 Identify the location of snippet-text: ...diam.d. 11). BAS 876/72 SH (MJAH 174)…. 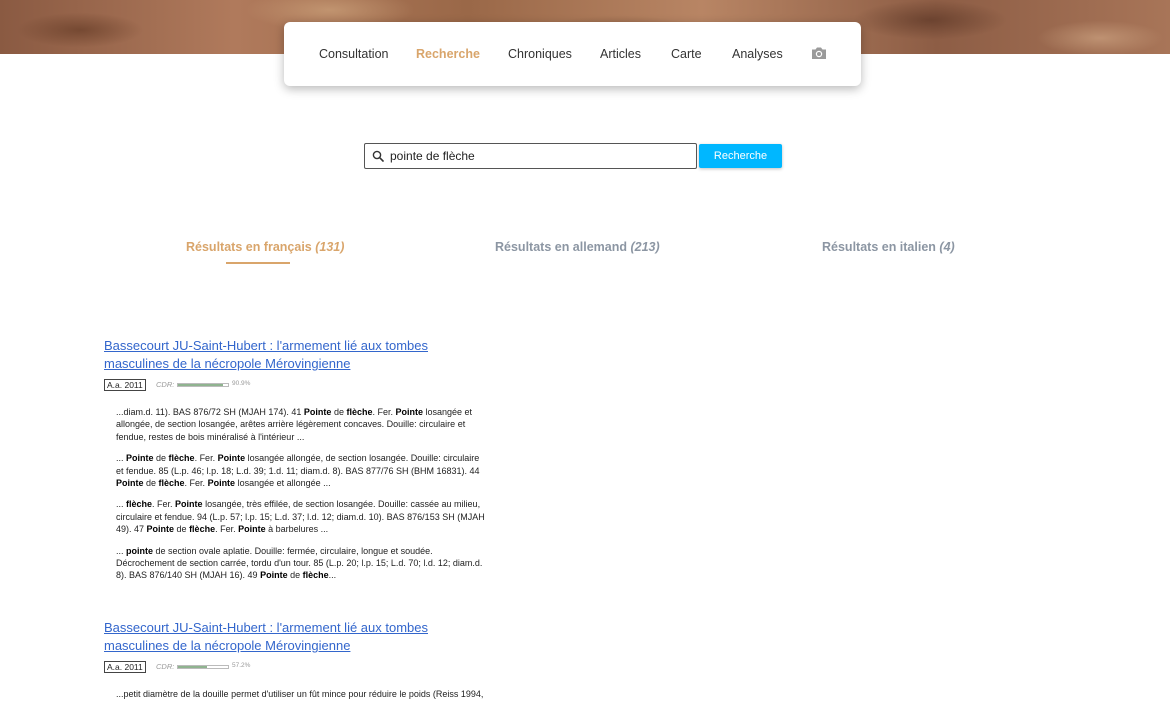
(210, 412).